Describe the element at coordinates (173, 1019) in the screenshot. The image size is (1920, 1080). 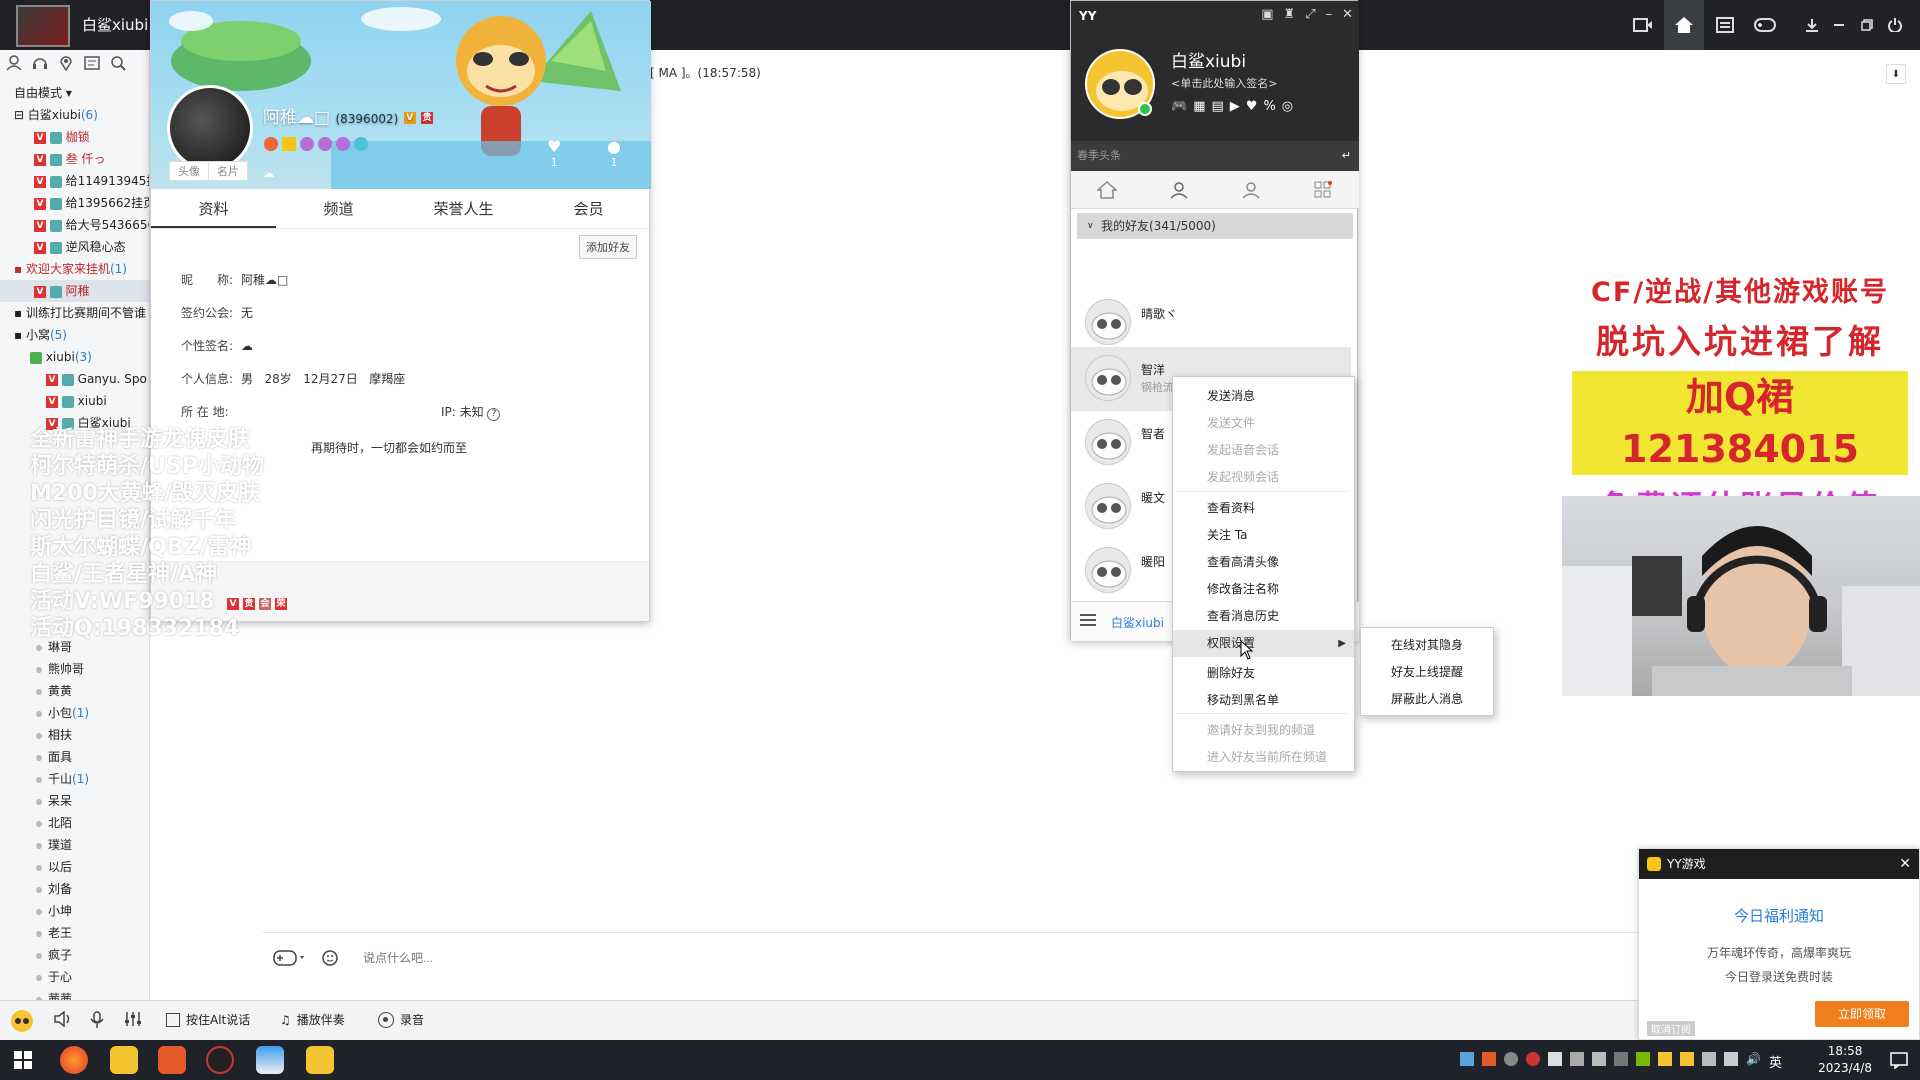
I see `checkbox-icon` at that location.